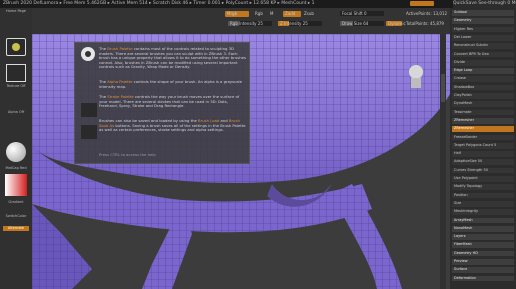  I want to click on tool-palette-item: Geometry HD, so click(483, 253).